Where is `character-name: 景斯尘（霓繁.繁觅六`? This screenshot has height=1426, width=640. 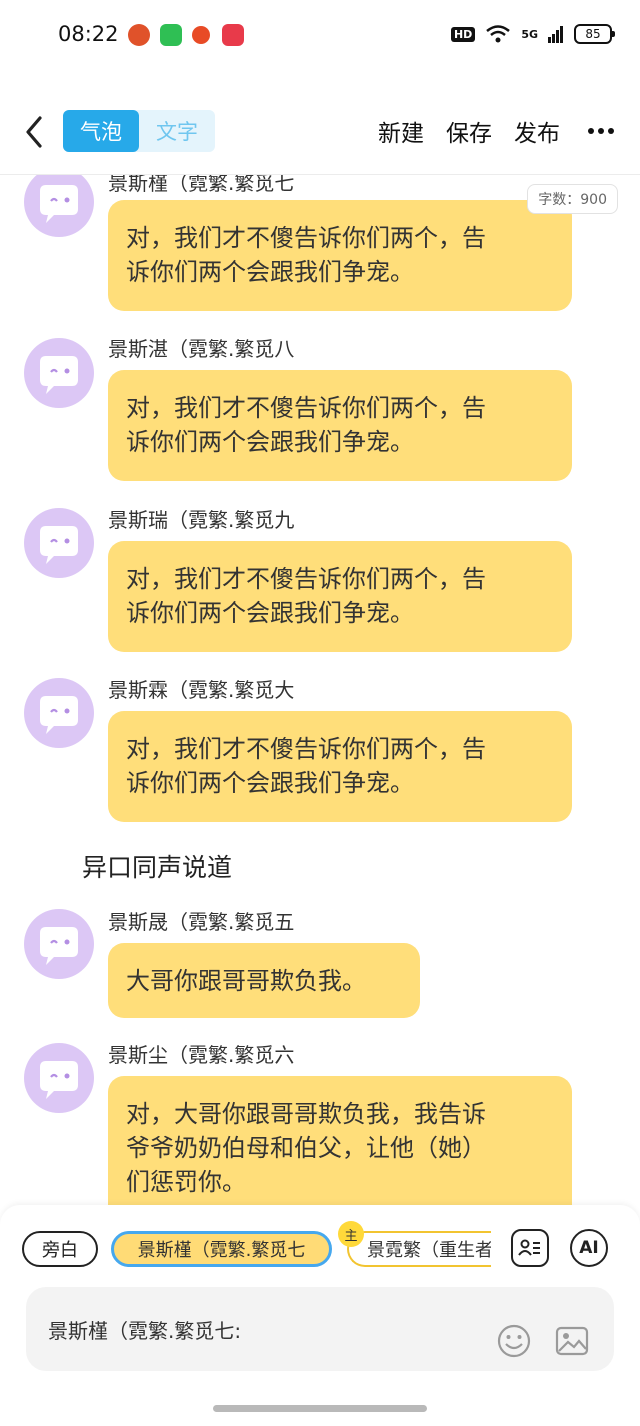 character-name: 景斯尘（霓繁.繁觅六 is located at coordinates (201, 1055).